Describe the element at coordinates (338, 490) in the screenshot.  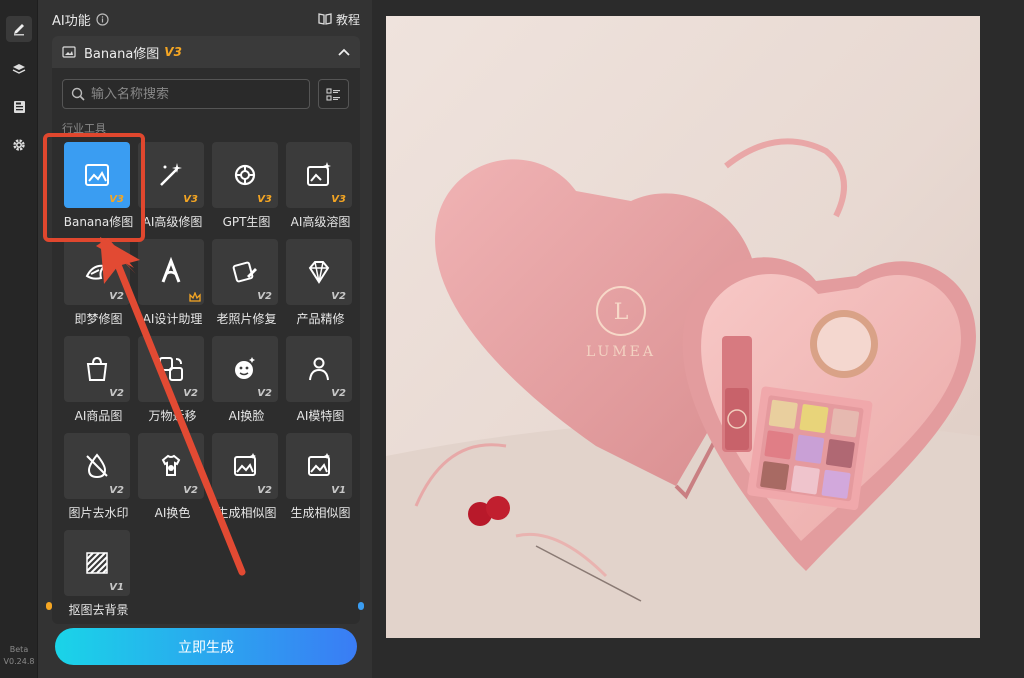
I see `version-badge: V1` at that location.